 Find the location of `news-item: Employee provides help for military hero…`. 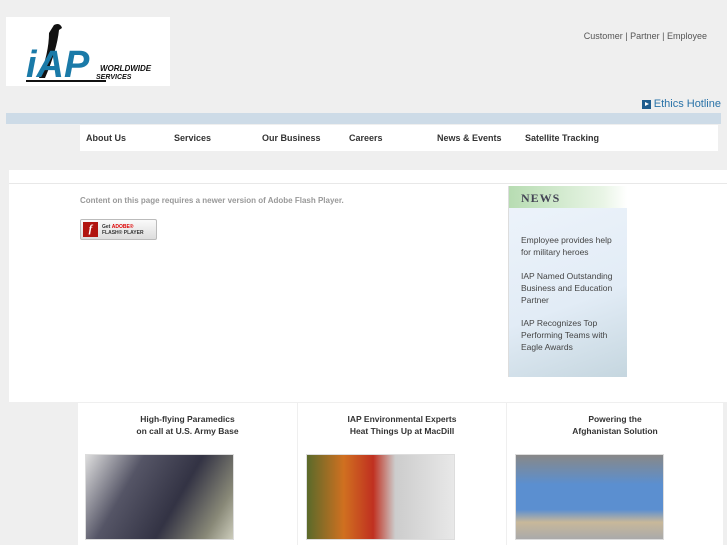

news-item: Employee provides help for military hero… is located at coordinates (571, 246).